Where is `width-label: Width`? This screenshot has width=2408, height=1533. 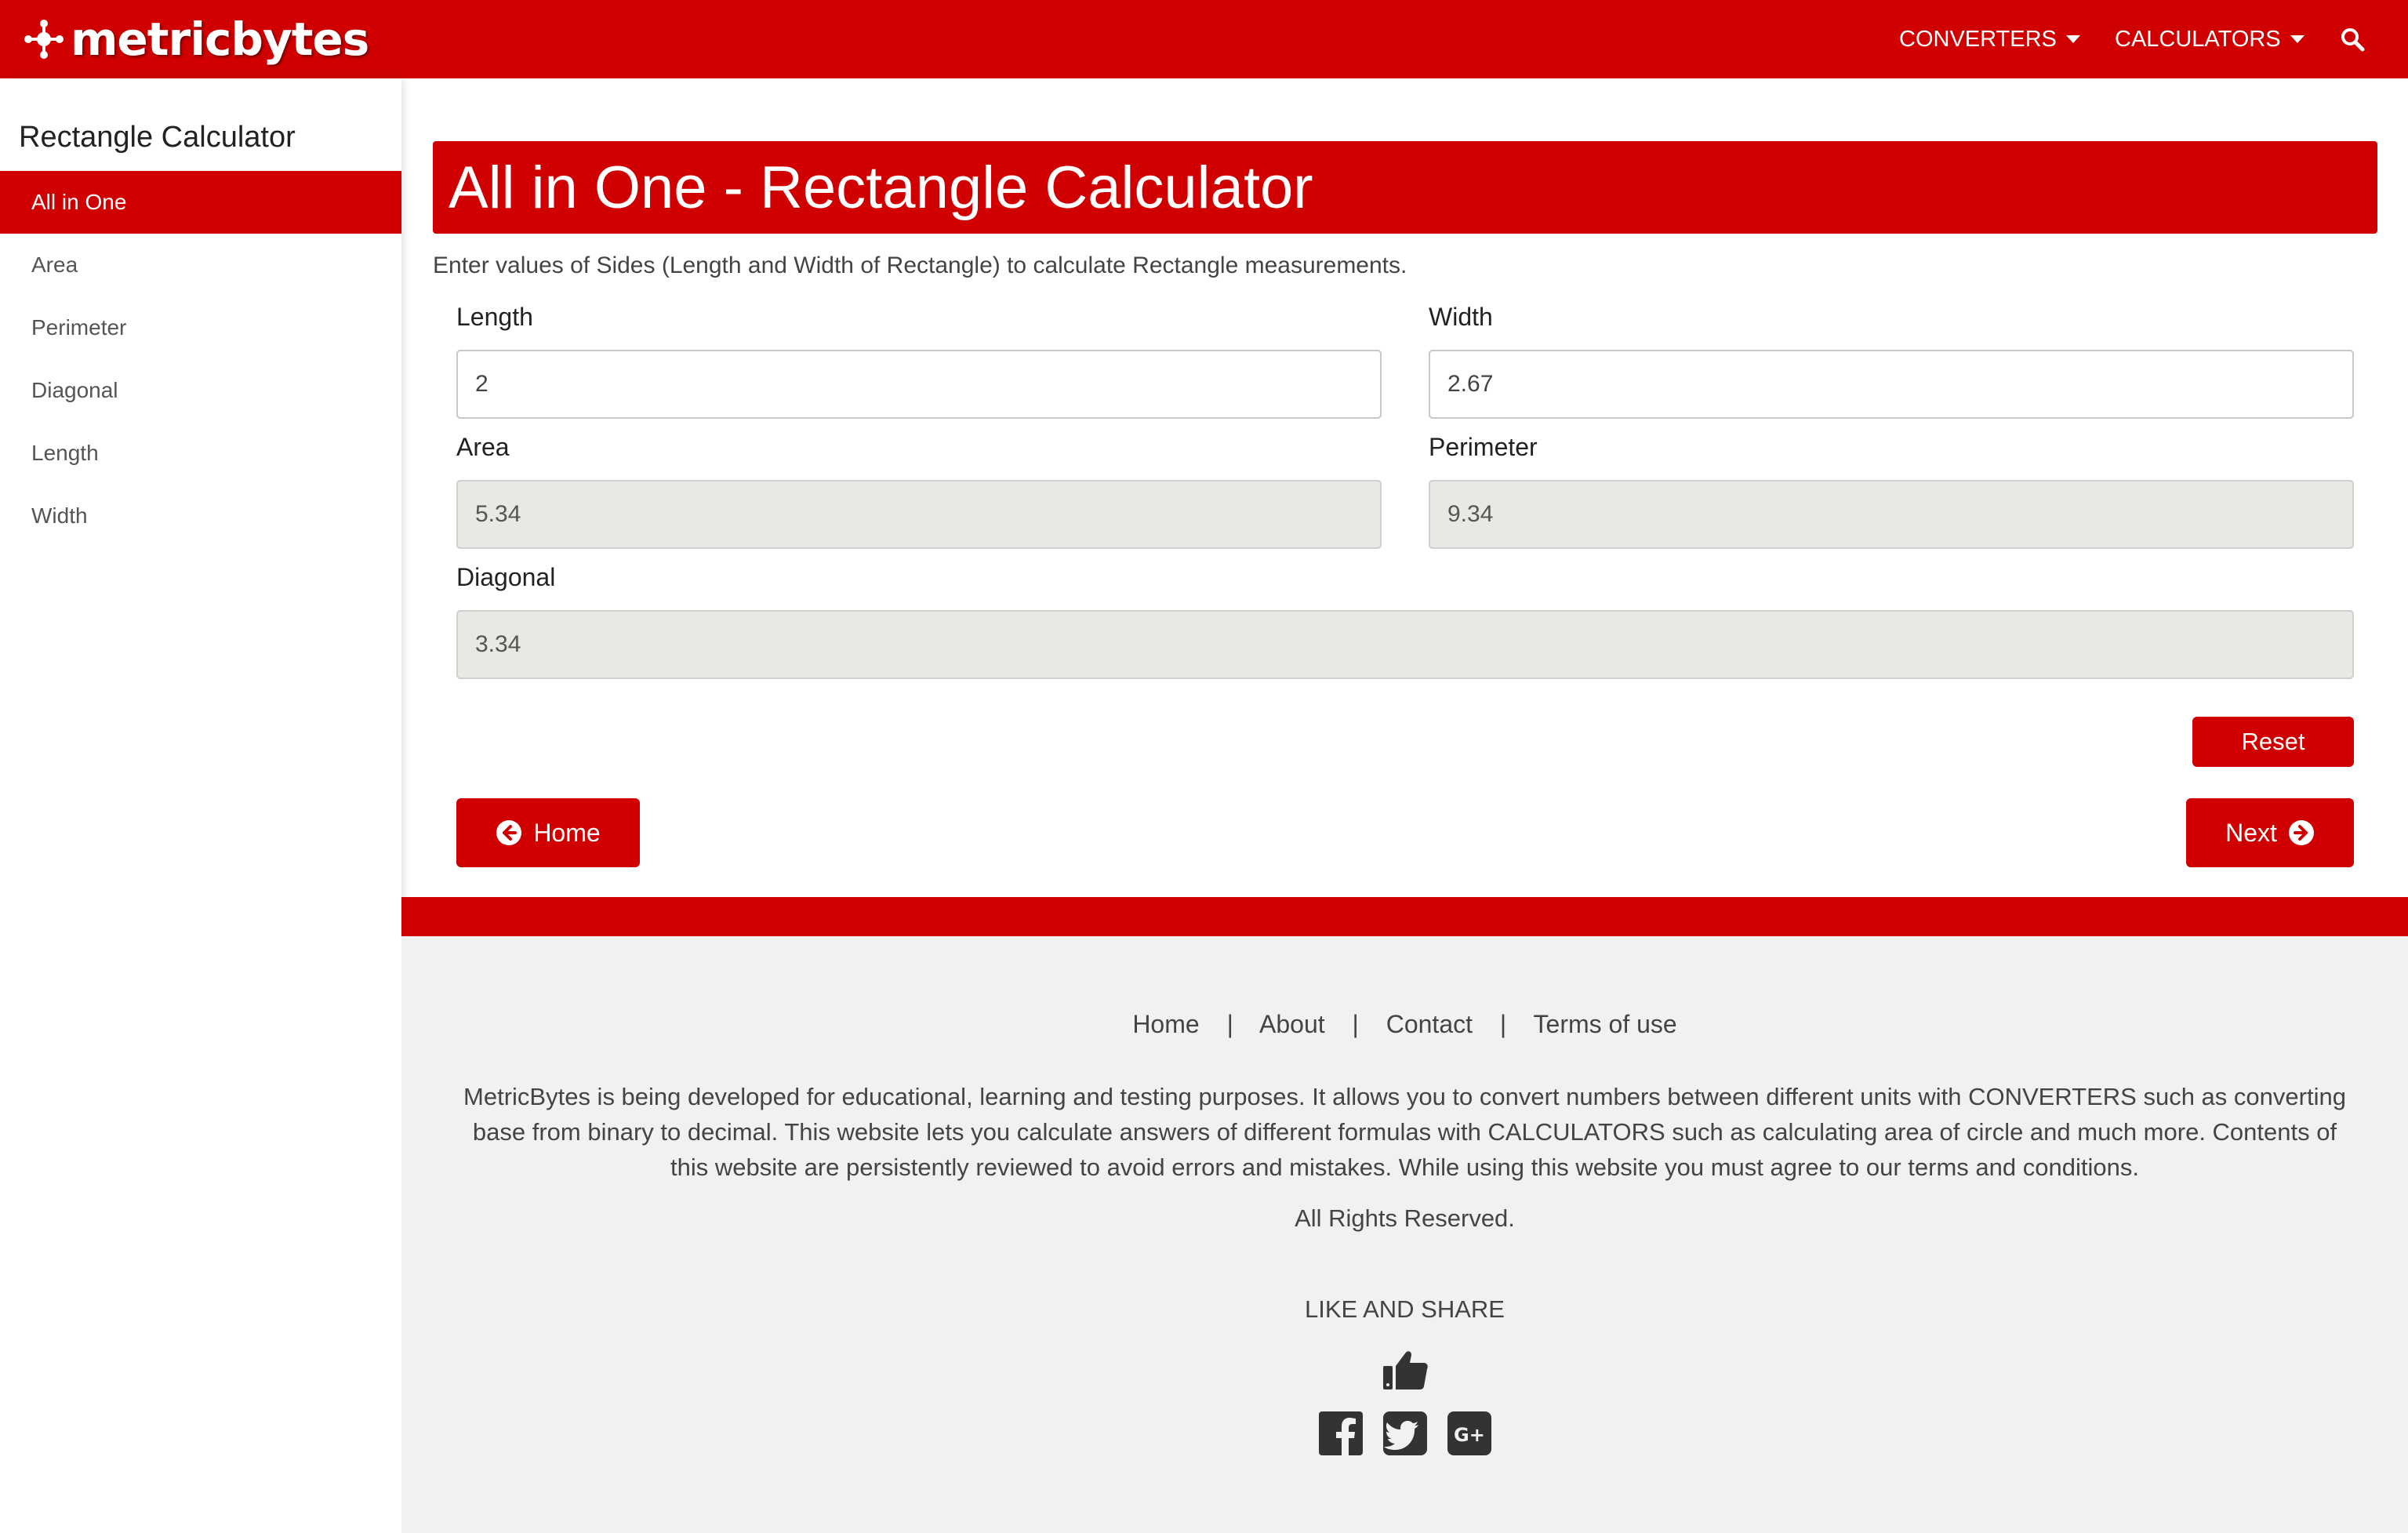 width-label: Width is located at coordinates (1461, 317).